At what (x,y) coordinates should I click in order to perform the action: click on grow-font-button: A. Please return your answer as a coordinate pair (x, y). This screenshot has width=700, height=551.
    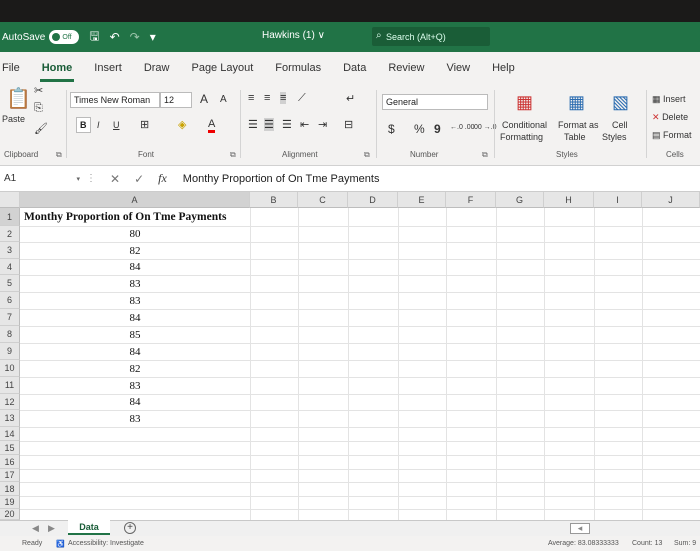
    Looking at the image, I should click on (204, 99).